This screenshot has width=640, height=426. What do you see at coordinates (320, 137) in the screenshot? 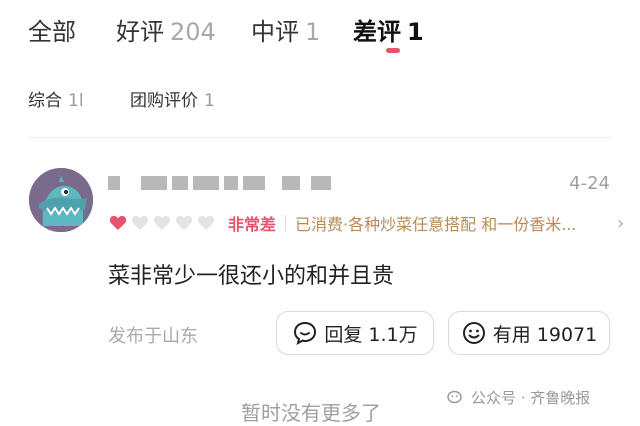
I see `section-divider` at bounding box center [320, 137].